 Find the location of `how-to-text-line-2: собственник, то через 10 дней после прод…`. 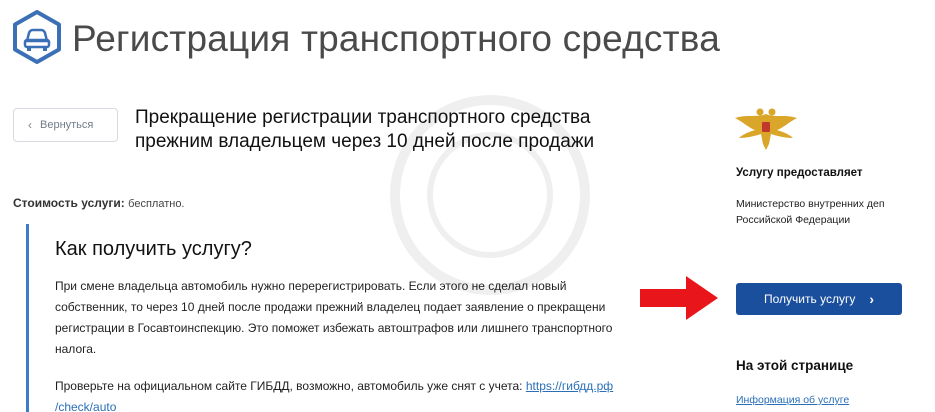

how-to-text-line-2: собственник, то через 10 дней после прод… is located at coordinates (330, 307).